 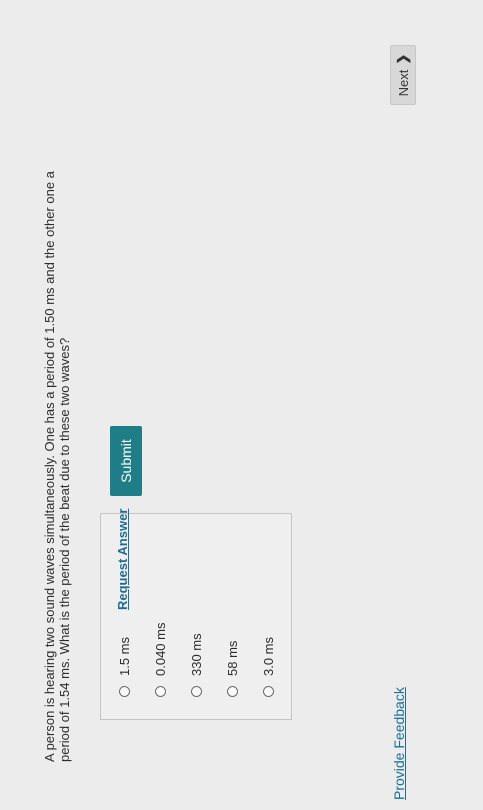 What do you see at coordinates (402, 59) in the screenshot?
I see `chevron-right-icon: ❯` at bounding box center [402, 59].